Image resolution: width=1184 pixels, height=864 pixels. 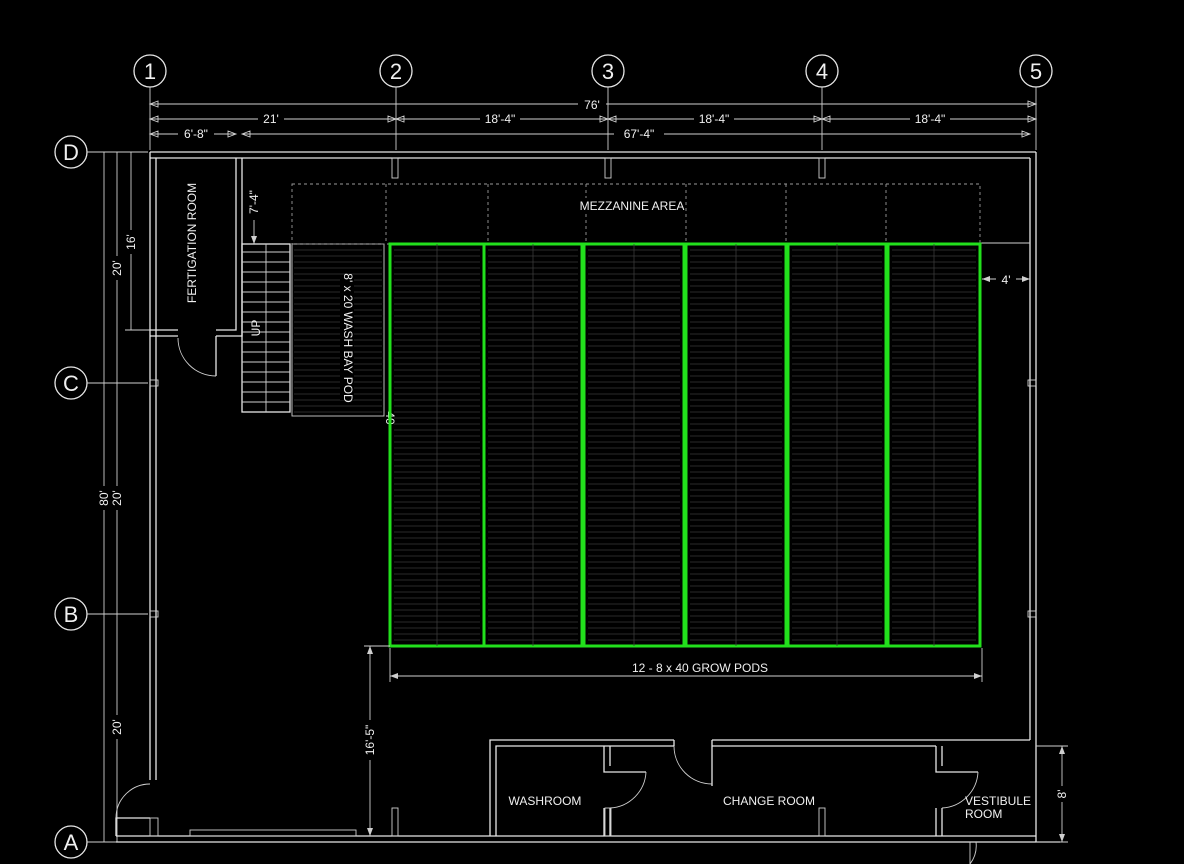 I want to click on svg-text: 7'-4", so click(x=254, y=202).